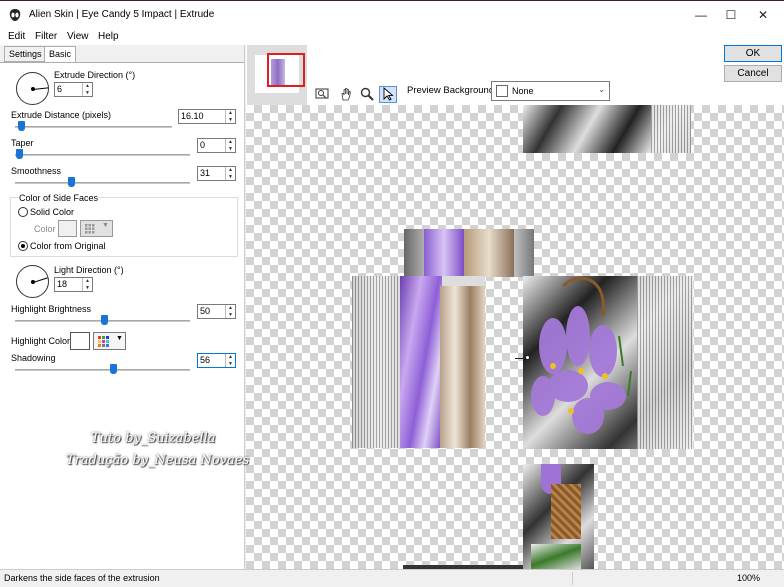 This screenshot has width=784, height=587. Describe the element at coordinates (216, 145) in the screenshot. I see `taper-spinner: 0 ▲ ▼` at that location.